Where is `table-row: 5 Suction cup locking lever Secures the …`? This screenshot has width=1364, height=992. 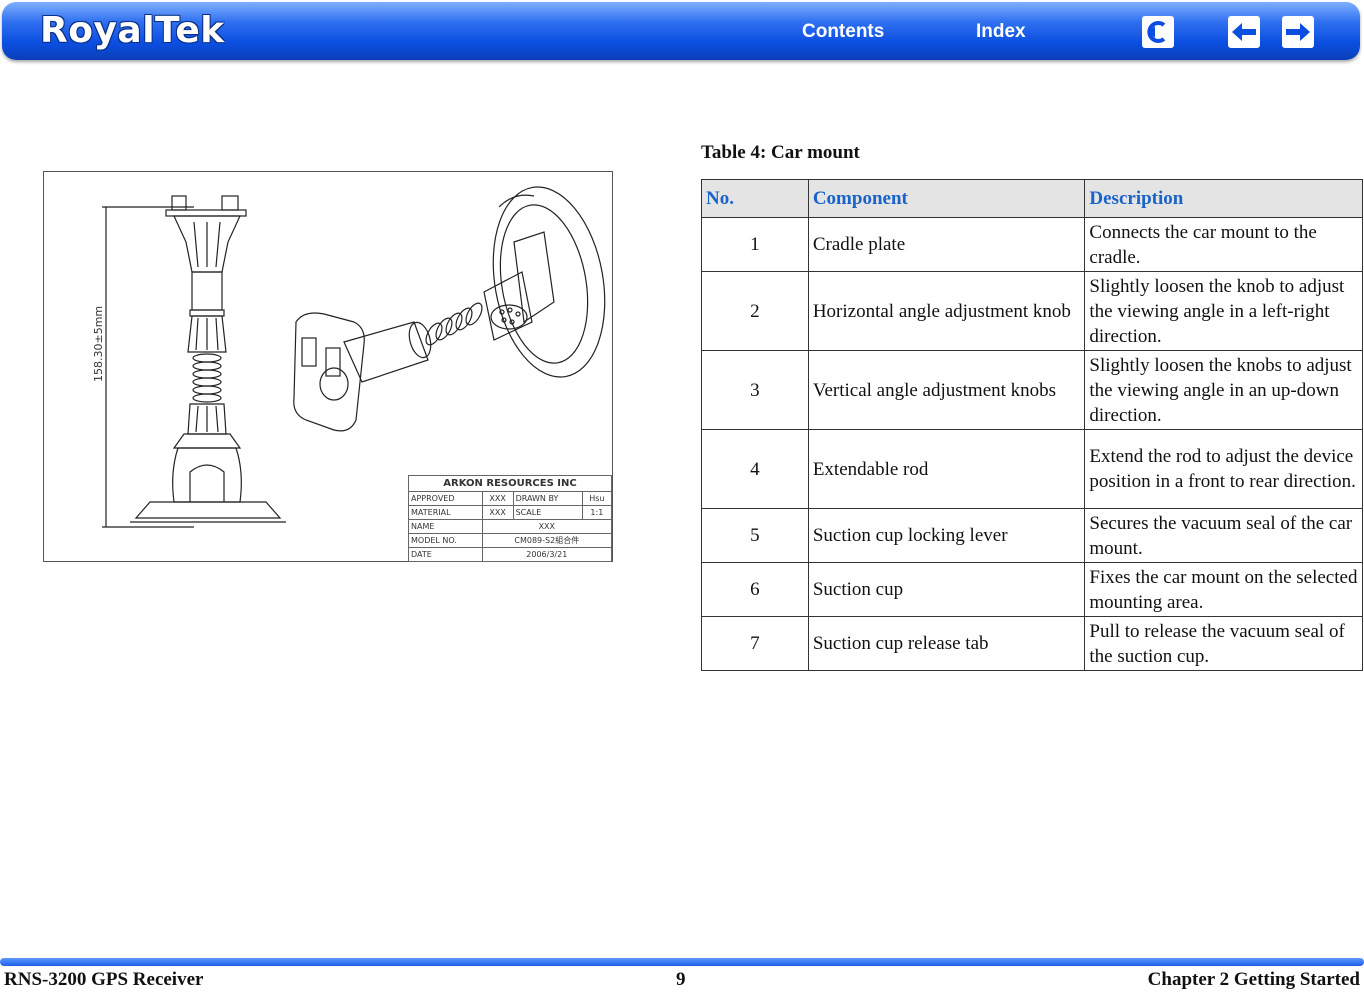 table-row: 5 Suction cup locking lever Secures the … is located at coordinates (1032, 535).